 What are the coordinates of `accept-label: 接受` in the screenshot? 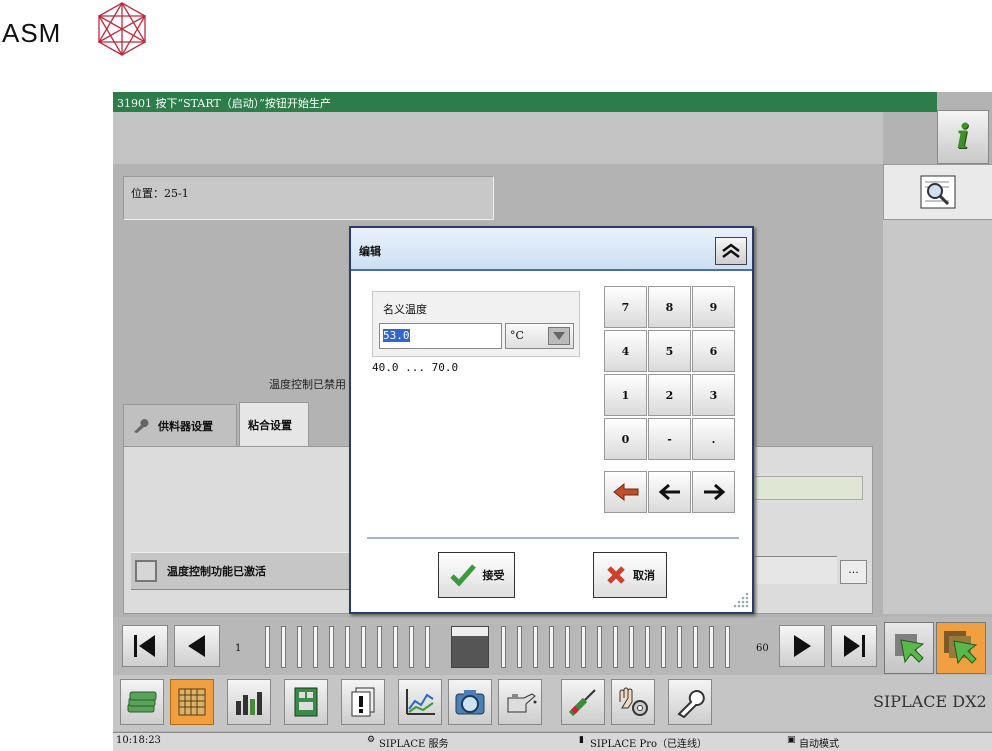 It's located at (493, 575).